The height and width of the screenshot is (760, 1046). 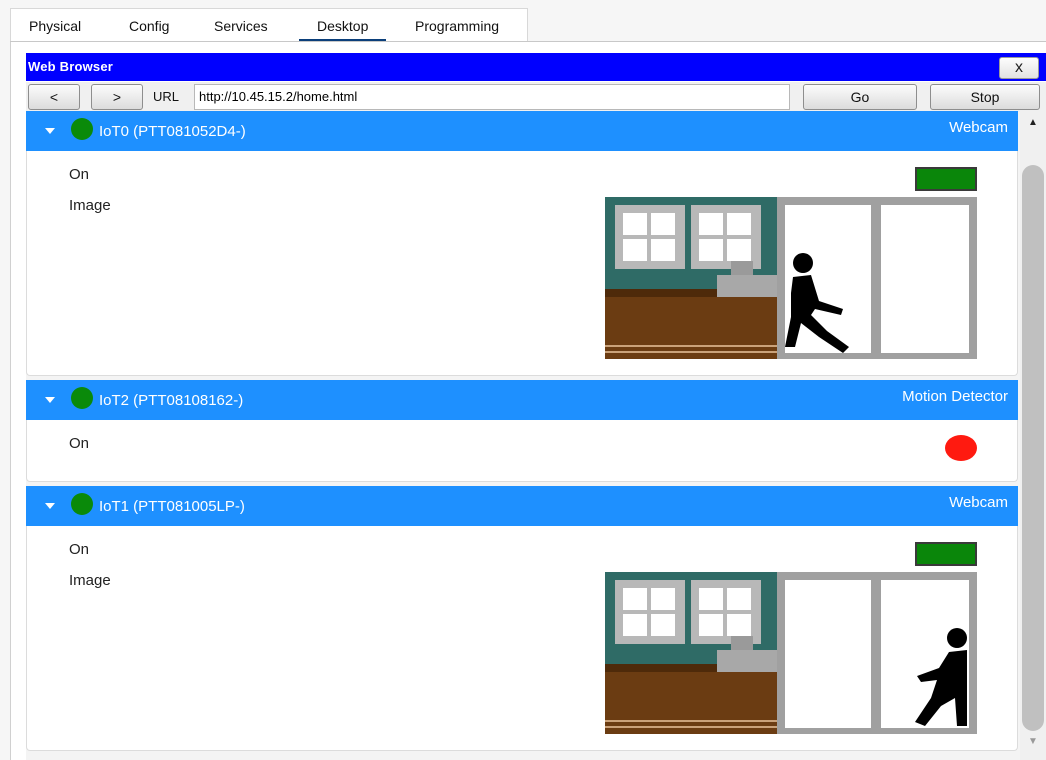 I want to click on device-header-iot1: IoT1 (PTT081005LP-) Webcam, so click(x=522, y=506).